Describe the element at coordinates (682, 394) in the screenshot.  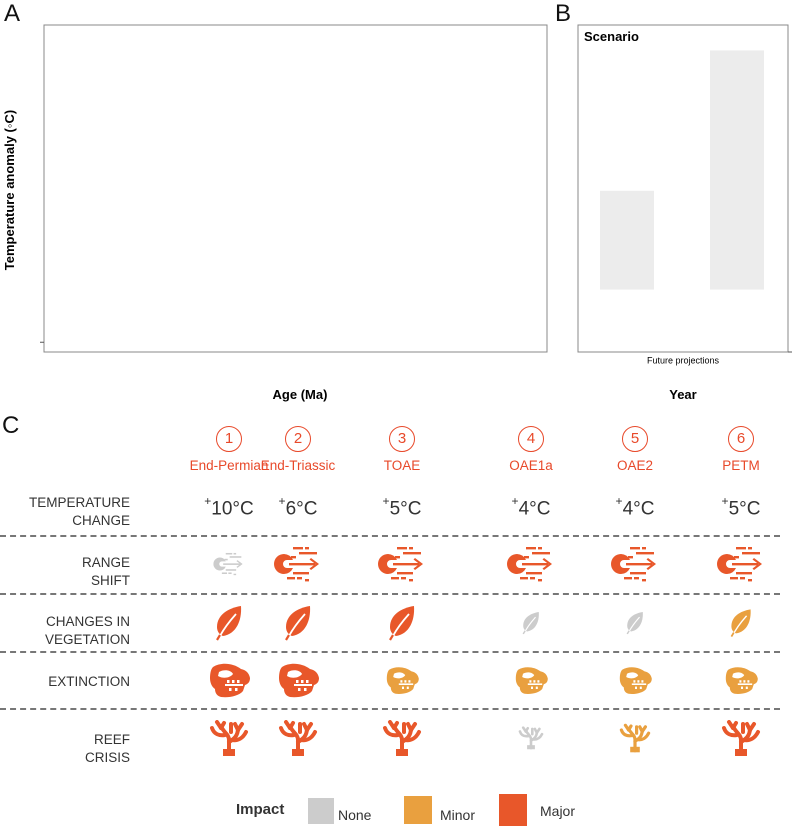
I see `x-axis-label-b: Year` at that location.